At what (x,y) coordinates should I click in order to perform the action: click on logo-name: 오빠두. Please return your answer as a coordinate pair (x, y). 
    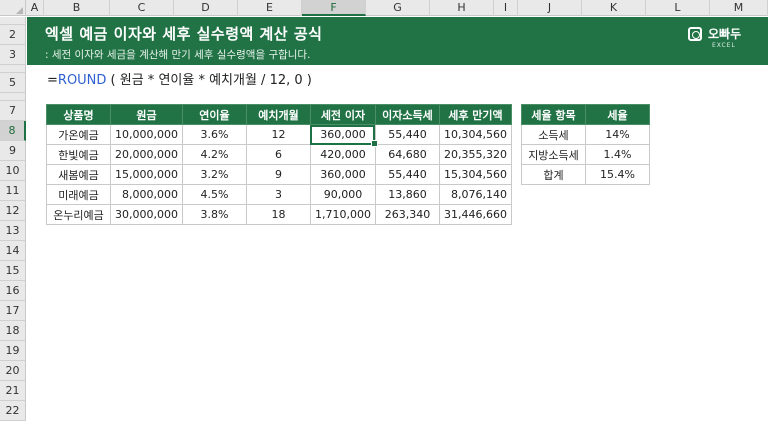
    Looking at the image, I should click on (725, 34).